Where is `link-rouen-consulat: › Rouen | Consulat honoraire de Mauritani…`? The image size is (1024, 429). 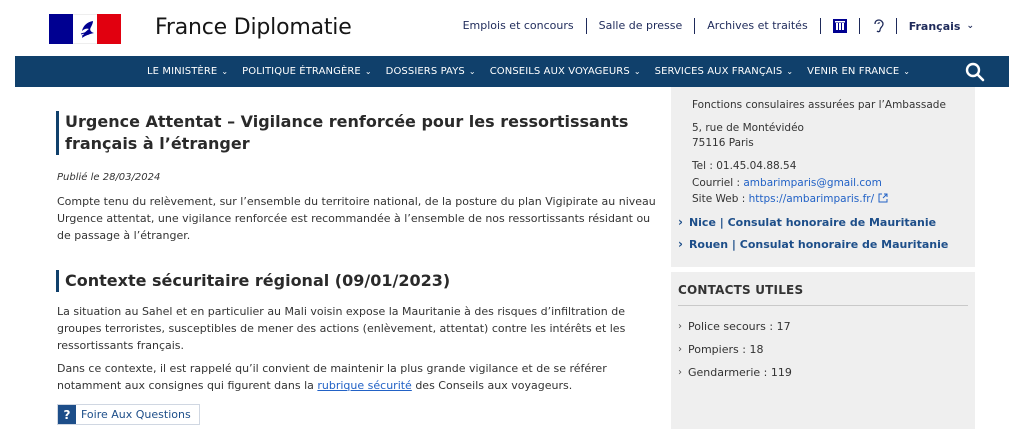
link-rouen-consulat: › Rouen | Consulat honoraire de Mauritani… is located at coordinates (813, 244).